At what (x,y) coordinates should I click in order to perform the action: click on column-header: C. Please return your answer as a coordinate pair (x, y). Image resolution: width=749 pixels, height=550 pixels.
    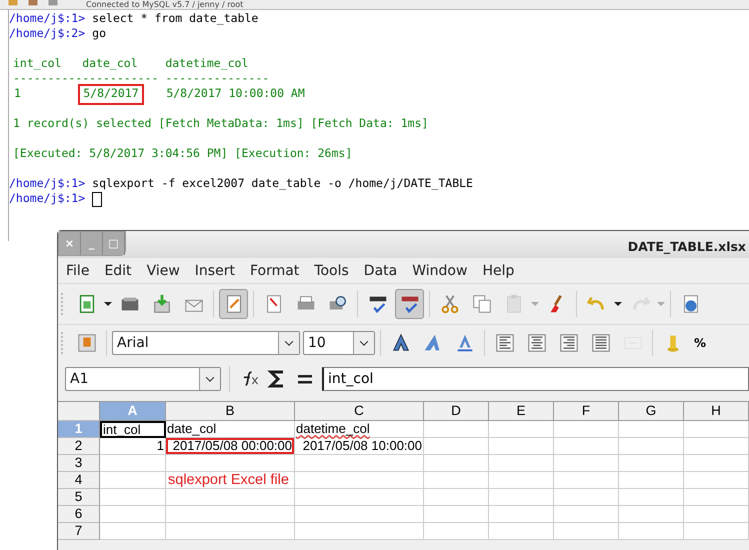
    Looking at the image, I should click on (359, 411).